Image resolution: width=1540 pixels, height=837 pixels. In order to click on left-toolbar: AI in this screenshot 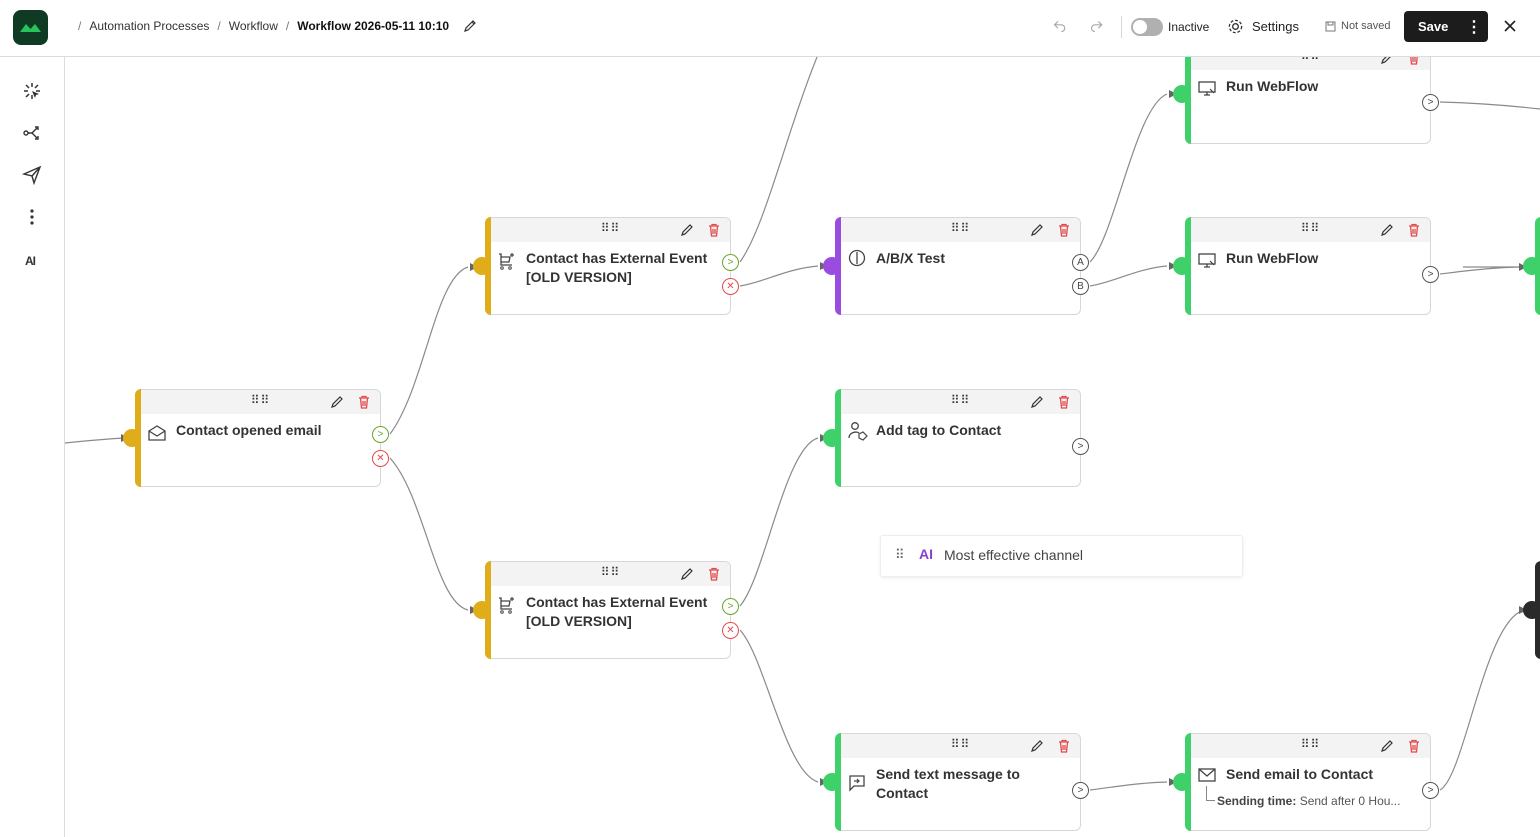, I will do `click(32, 447)`.